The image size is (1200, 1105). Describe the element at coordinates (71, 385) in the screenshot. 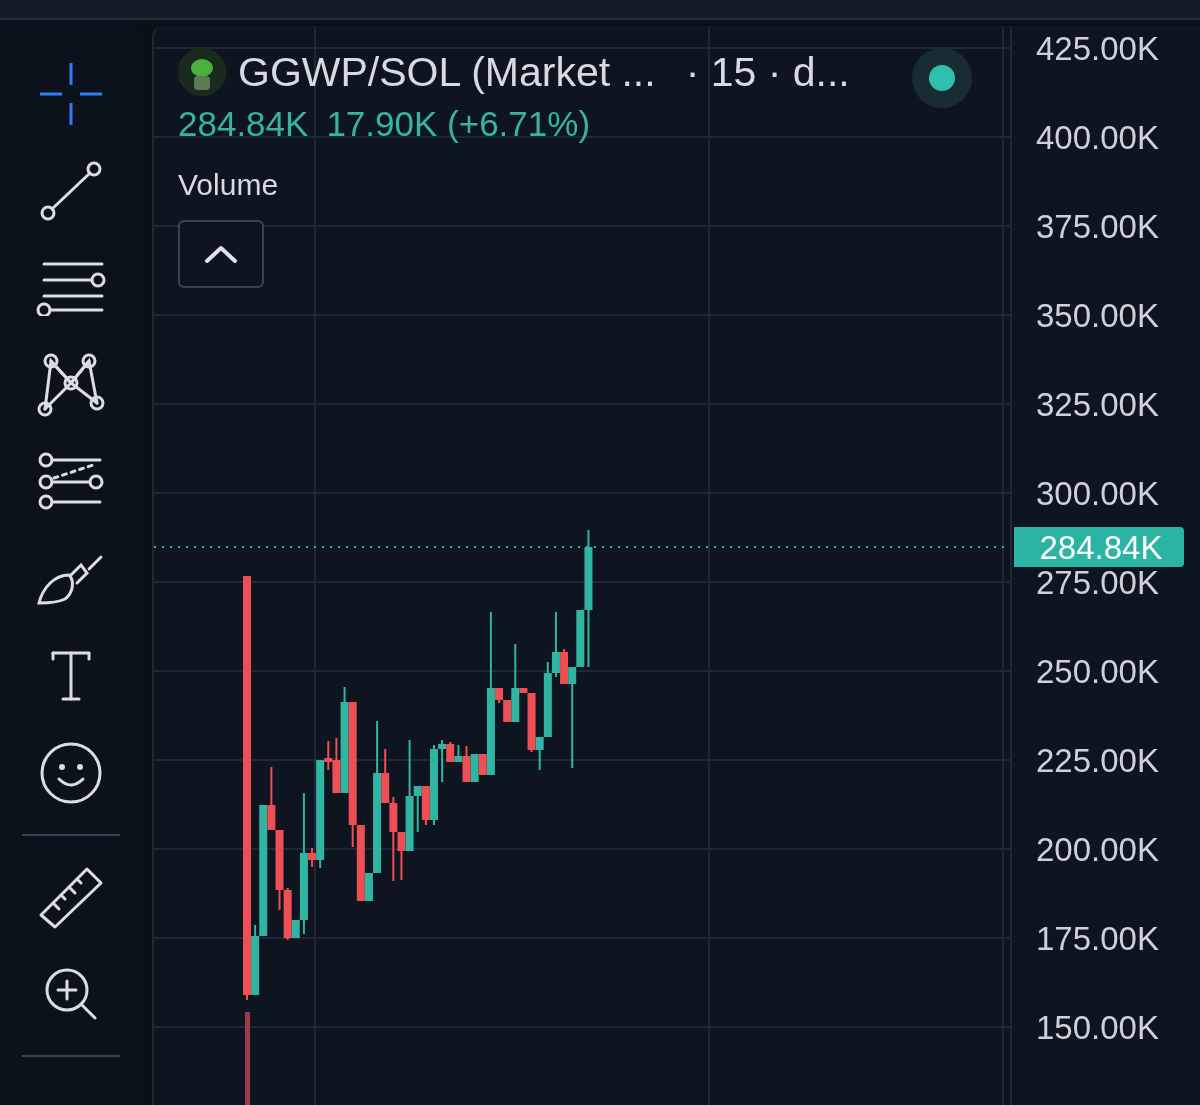

I see `pattern-points-icon` at that location.